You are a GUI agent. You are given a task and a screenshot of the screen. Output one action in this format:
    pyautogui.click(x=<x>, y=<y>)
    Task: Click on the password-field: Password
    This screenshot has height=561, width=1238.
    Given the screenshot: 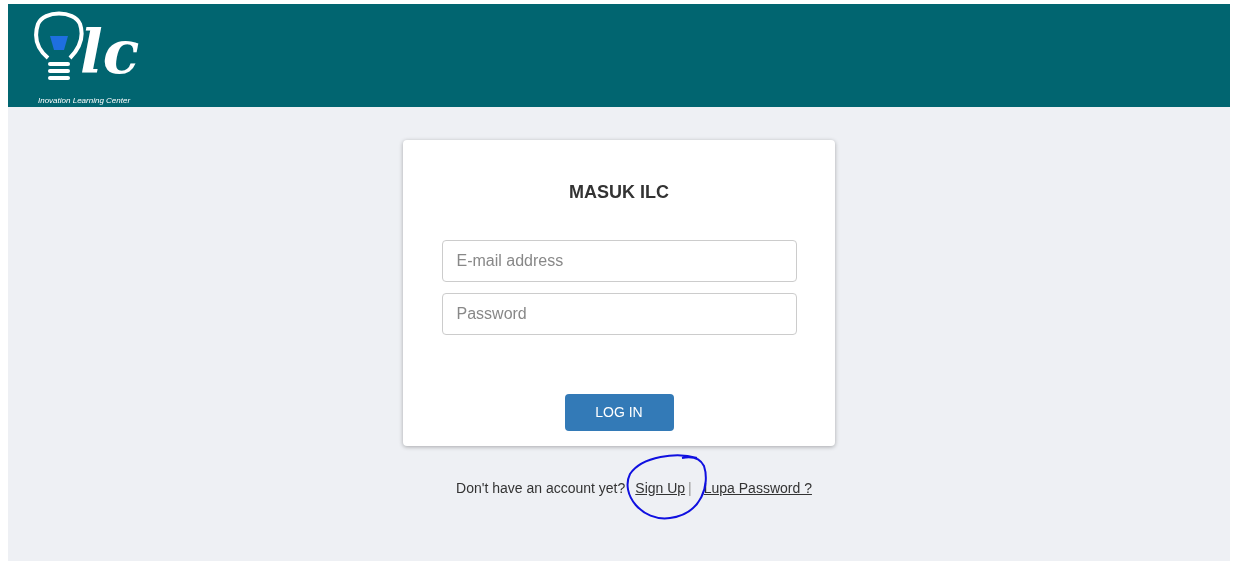 What is the action you would take?
    pyautogui.click(x=619, y=314)
    